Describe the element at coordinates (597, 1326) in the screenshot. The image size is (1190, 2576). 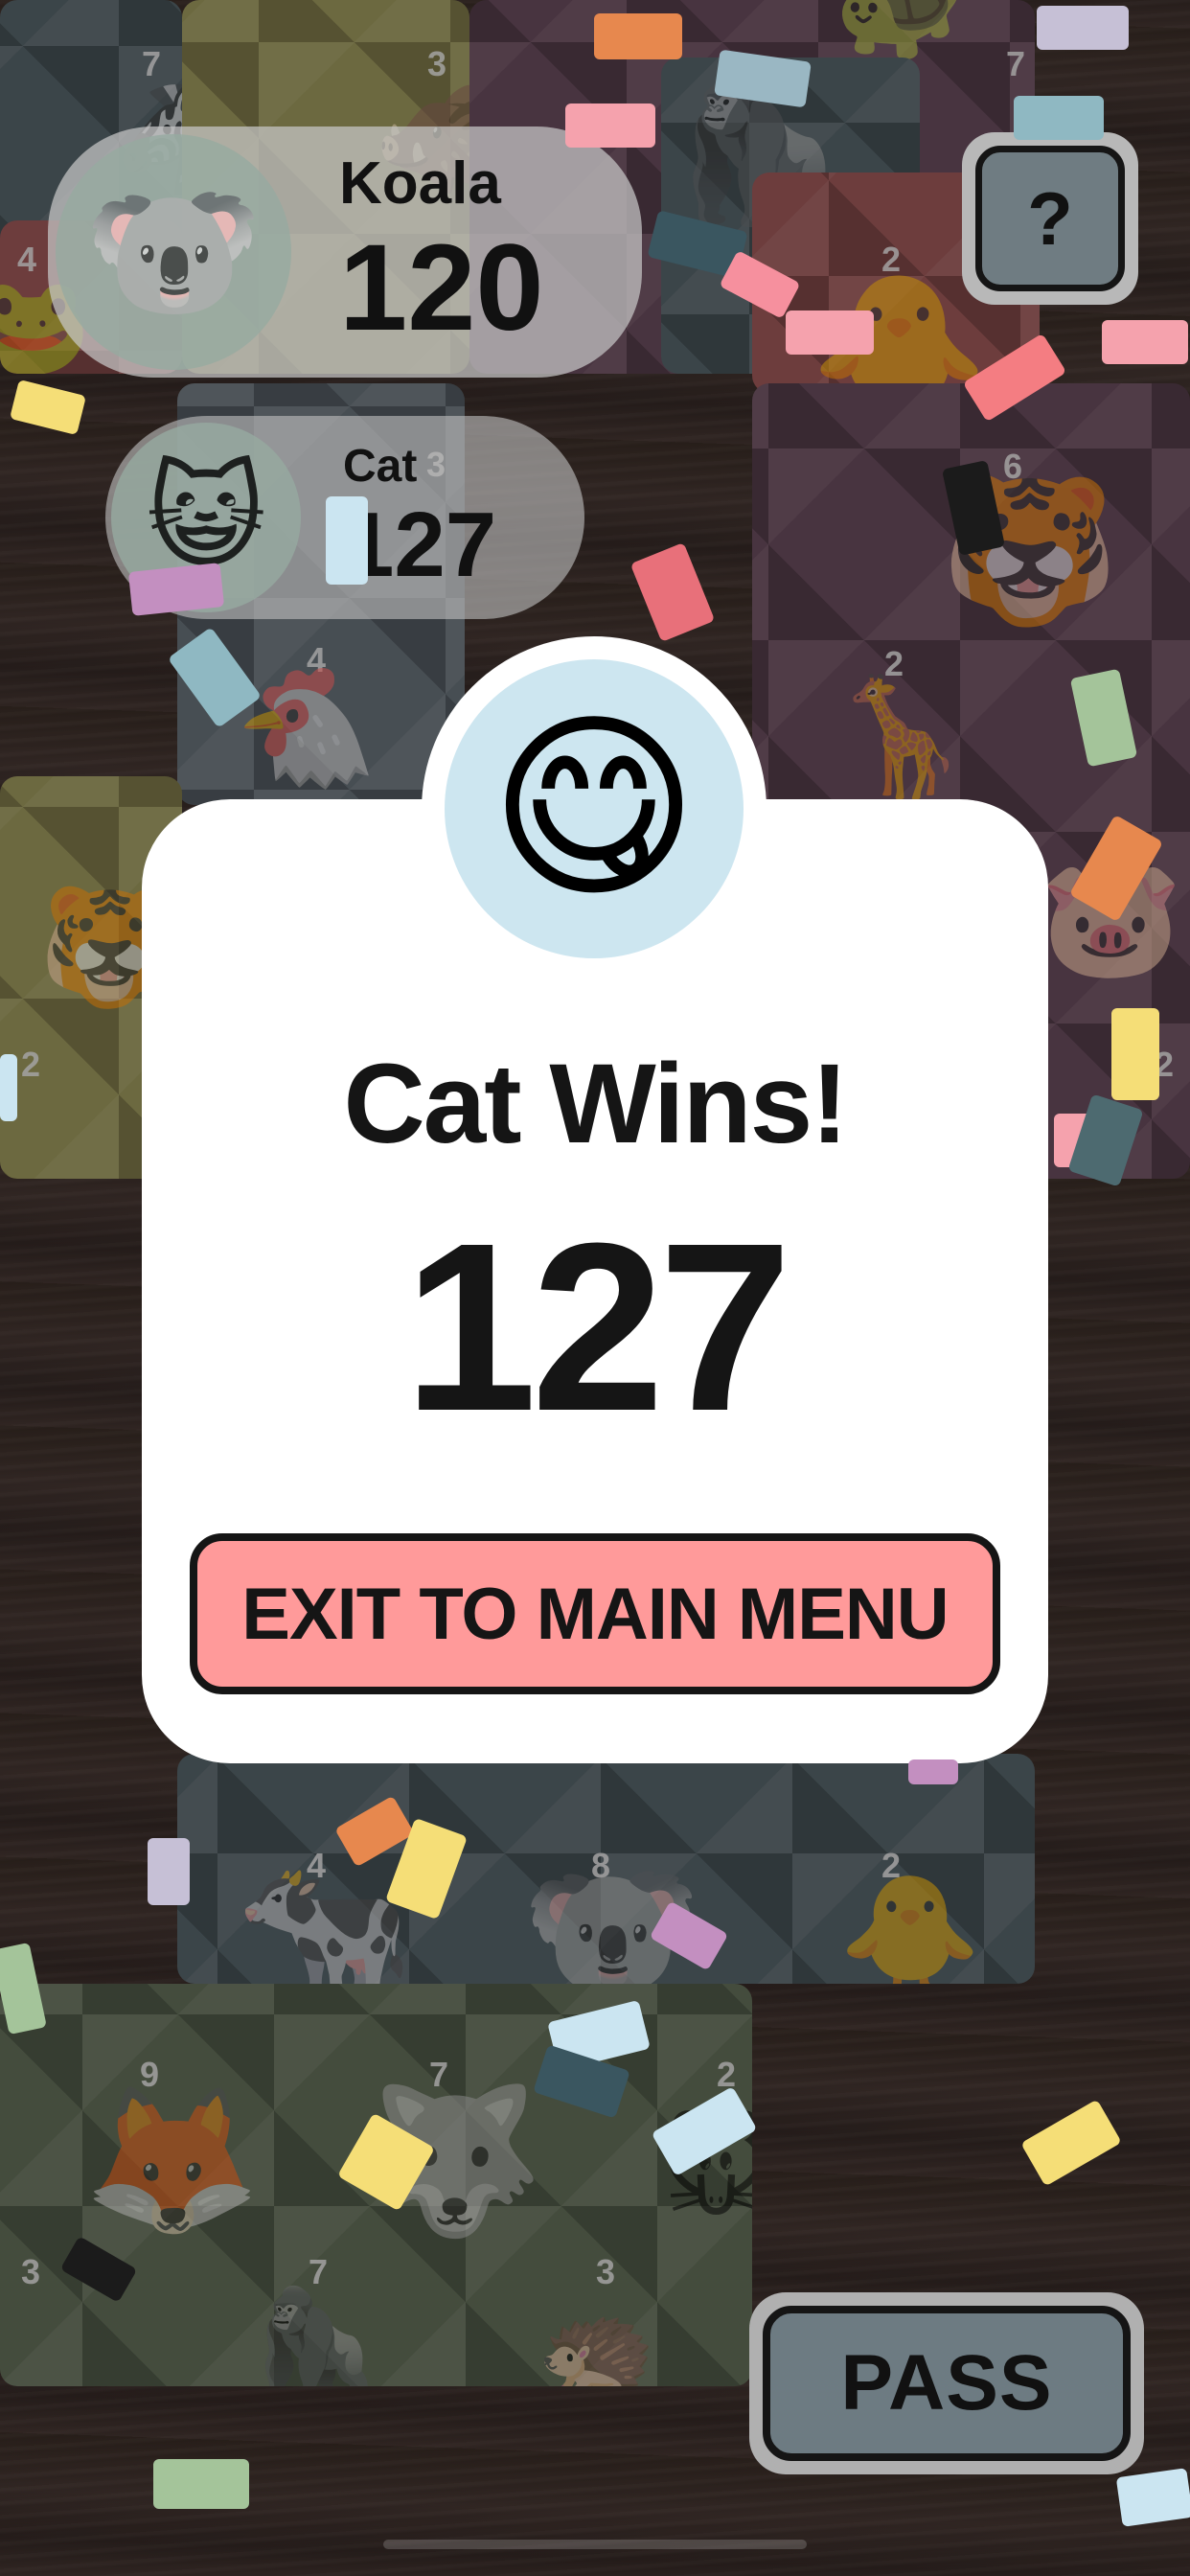
I see `winner-score: 127` at that location.